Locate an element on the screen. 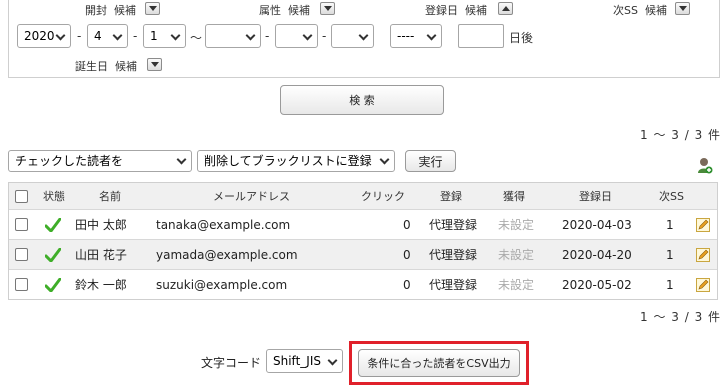  regdate-sort-button is located at coordinates (505, 8).